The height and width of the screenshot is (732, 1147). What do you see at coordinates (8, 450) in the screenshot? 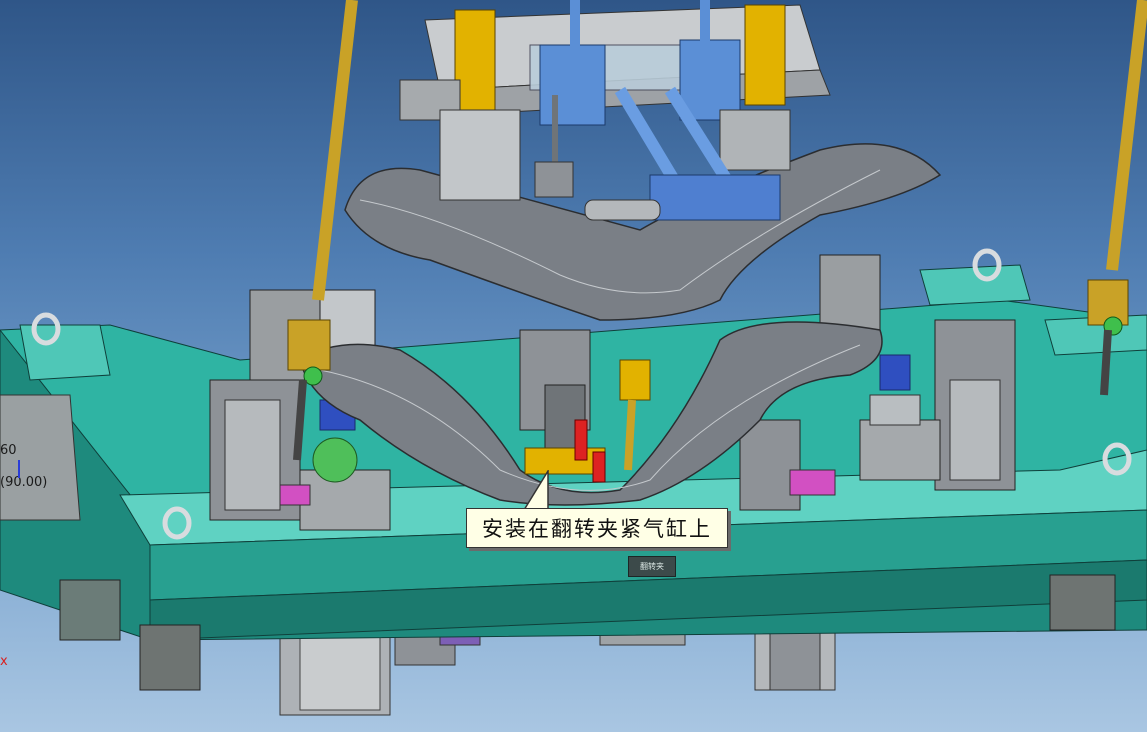
I see `triad-top-value: 60` at bounding box center [8, 450].